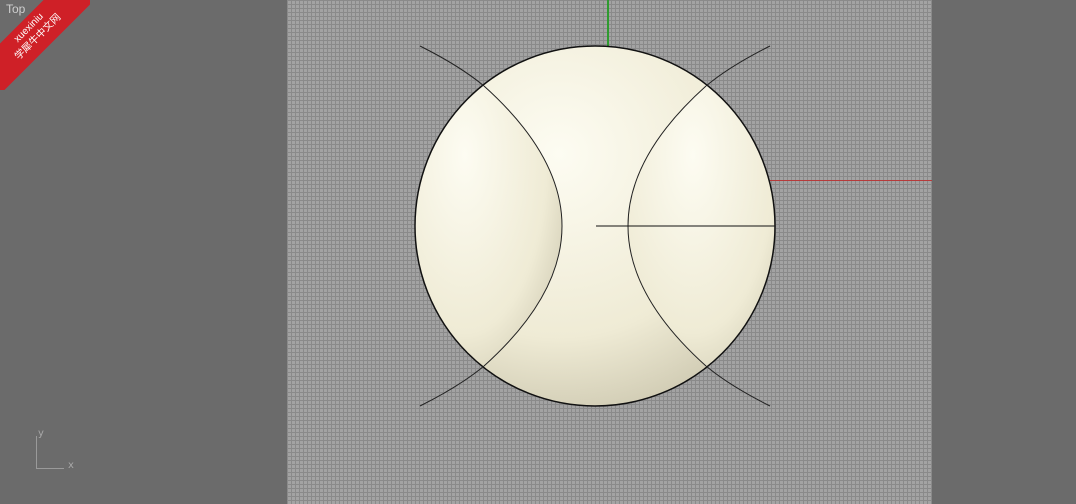  What do you see at coordinates (41, 433) in the screenshot?
I see `axis-icon-y-label: y` at bounding box center [41, 433].